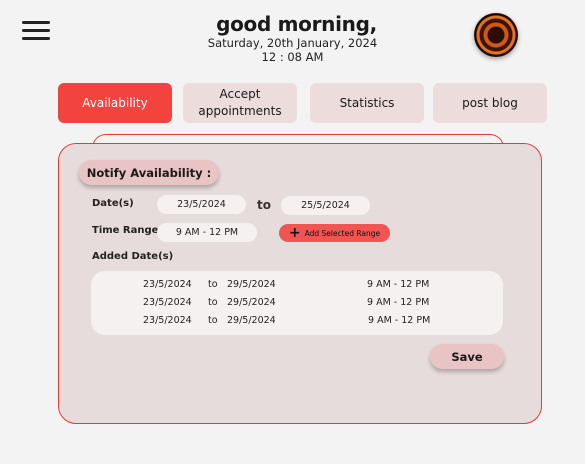 Image resolution: width=585 pixels, height=464 pixels. What do you see at coordinates (149, 172) in the screenshot?
I see `notify-availability-heading: Notify Availability :` at bounding box center [149, 172].